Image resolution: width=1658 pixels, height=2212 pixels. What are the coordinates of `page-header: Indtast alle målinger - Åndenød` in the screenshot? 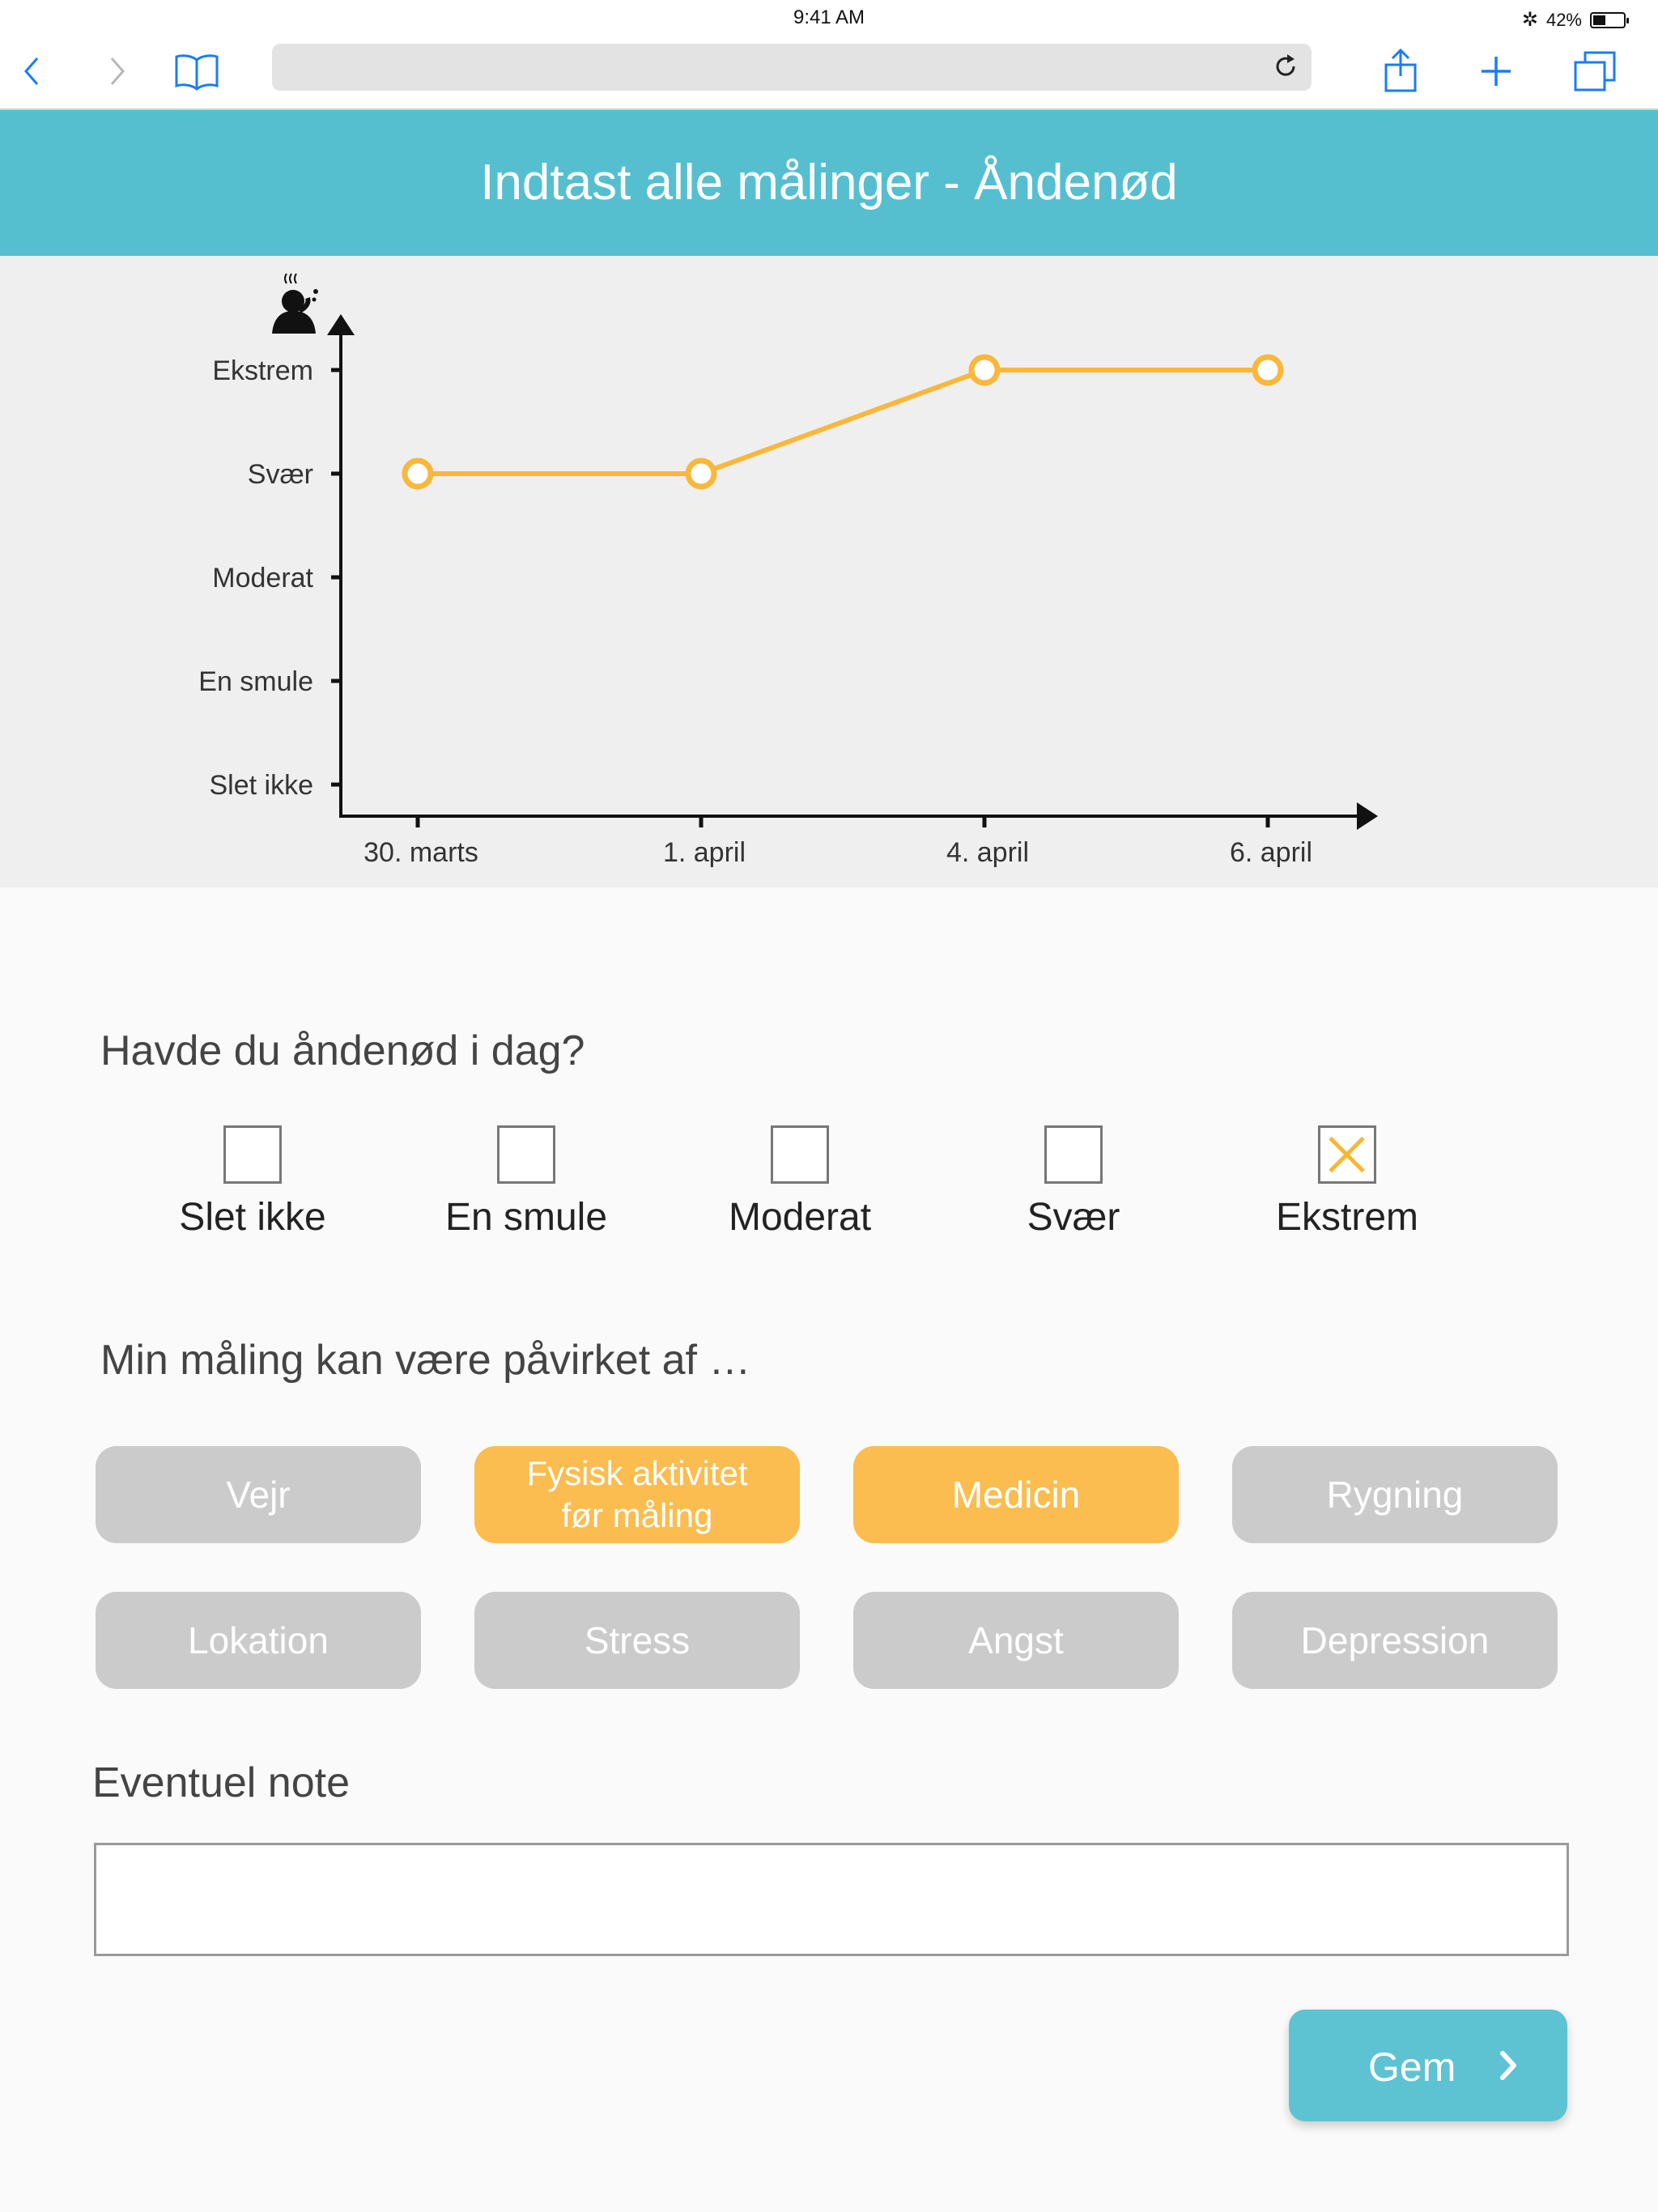 It's located at (829, 183).